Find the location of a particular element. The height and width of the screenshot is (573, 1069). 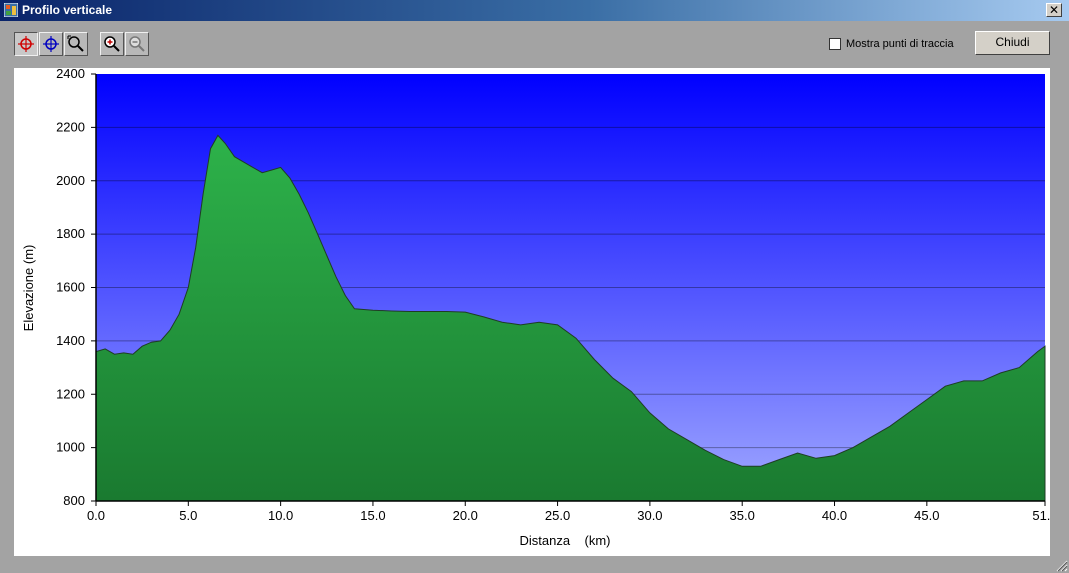

x-tick-label: 51.4 is located at coordinates (1041, 515).